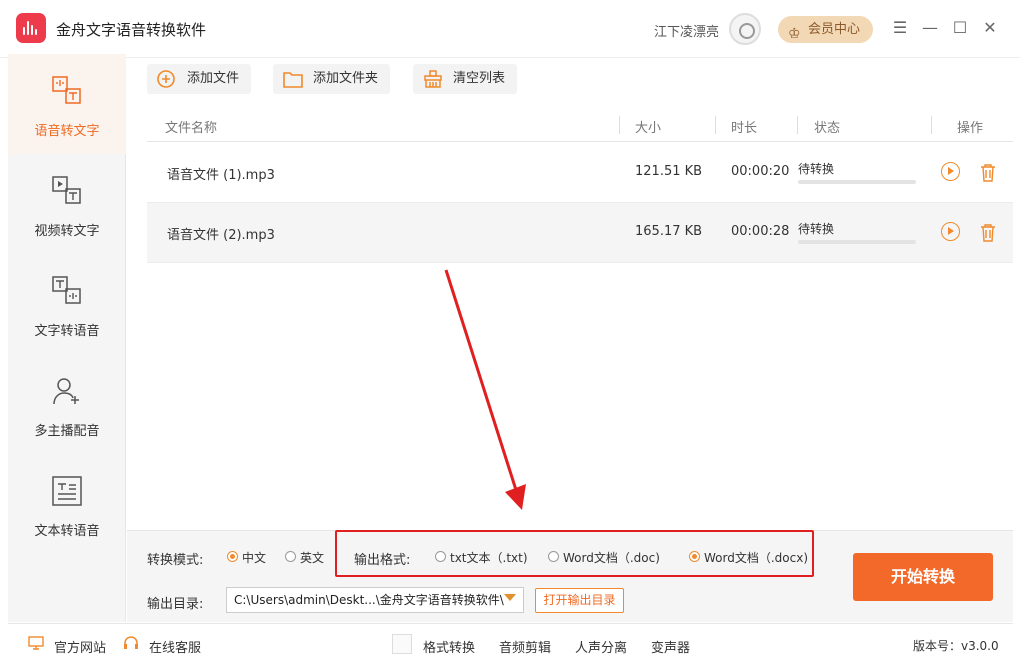 Image resolution: width=1020 pixels, height=670 pixels. I want to click on column-header-name: 文件名称, so click(191, 126).